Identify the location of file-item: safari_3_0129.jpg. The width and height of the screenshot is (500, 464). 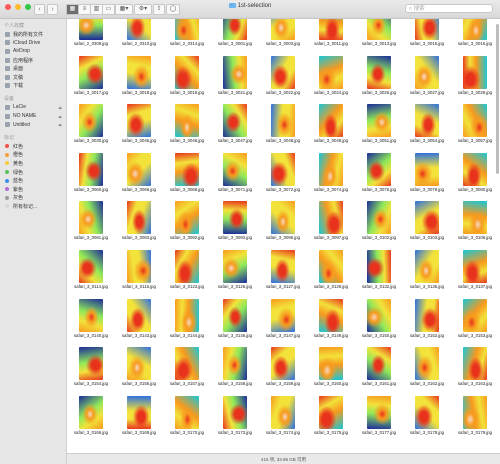
(331, 272).